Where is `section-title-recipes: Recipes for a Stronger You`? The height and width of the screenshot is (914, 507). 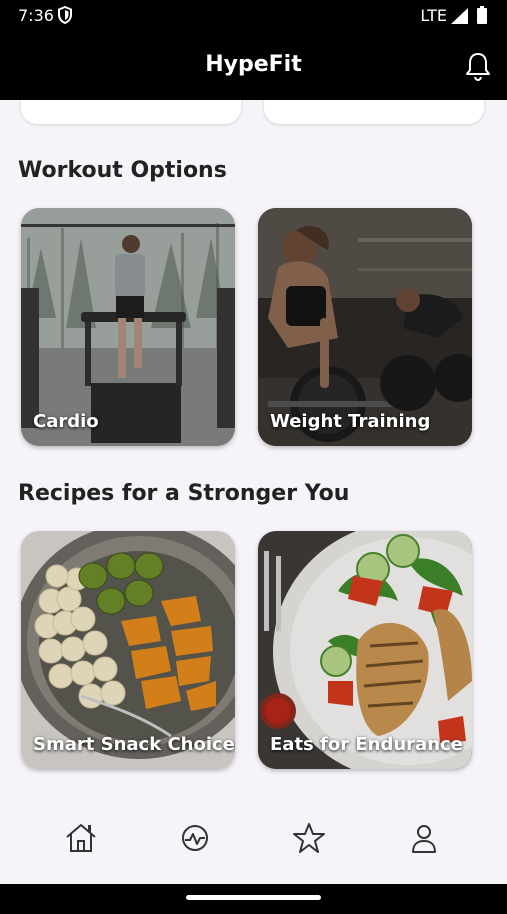
section-title-recipes: Recipes for a Stronger You is located at coordinates (184, 493).